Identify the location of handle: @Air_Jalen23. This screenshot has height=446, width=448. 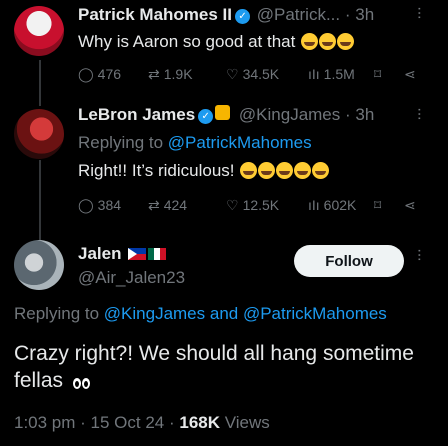
(131, 278).